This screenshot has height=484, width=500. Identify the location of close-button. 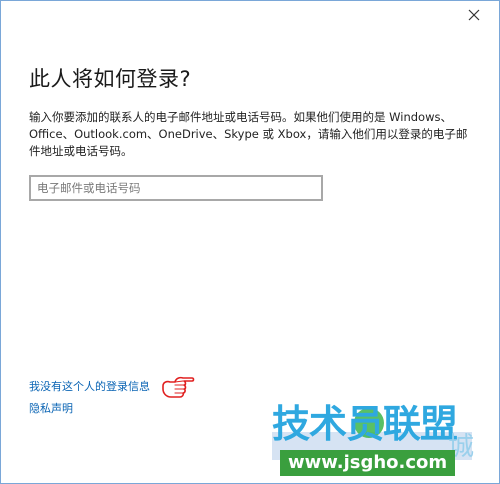
(474, 15).